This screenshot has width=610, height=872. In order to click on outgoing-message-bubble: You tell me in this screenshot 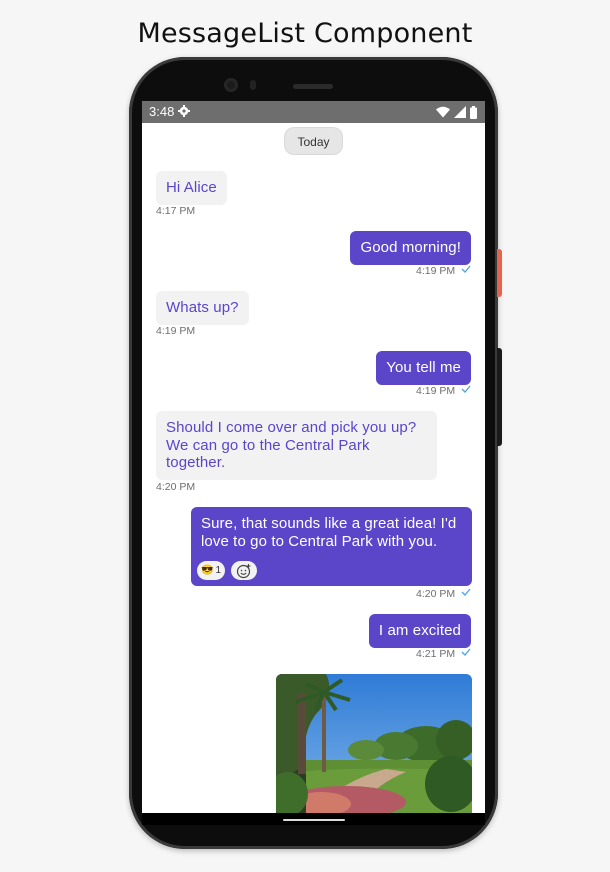, I will do `click(423, 368)`.